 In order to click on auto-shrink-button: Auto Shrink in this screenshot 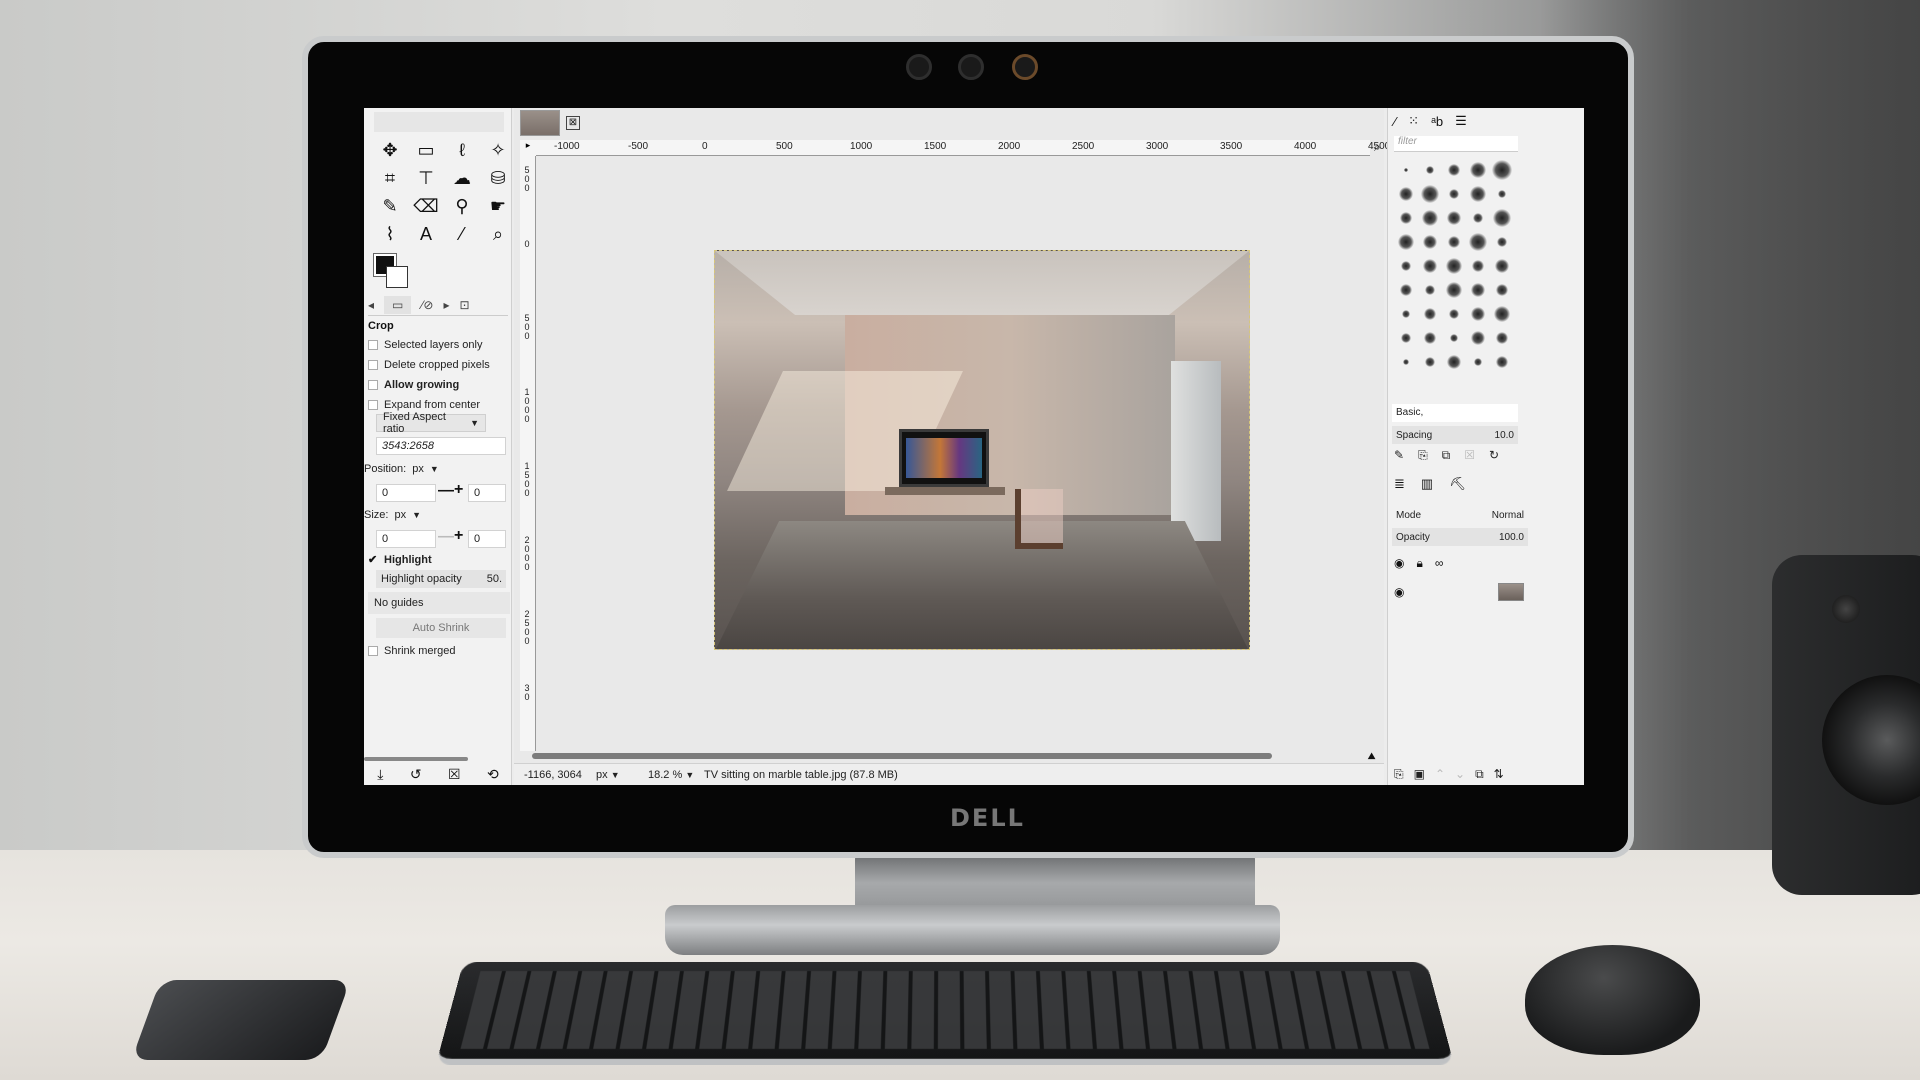, I will do `click(441, 628)`.